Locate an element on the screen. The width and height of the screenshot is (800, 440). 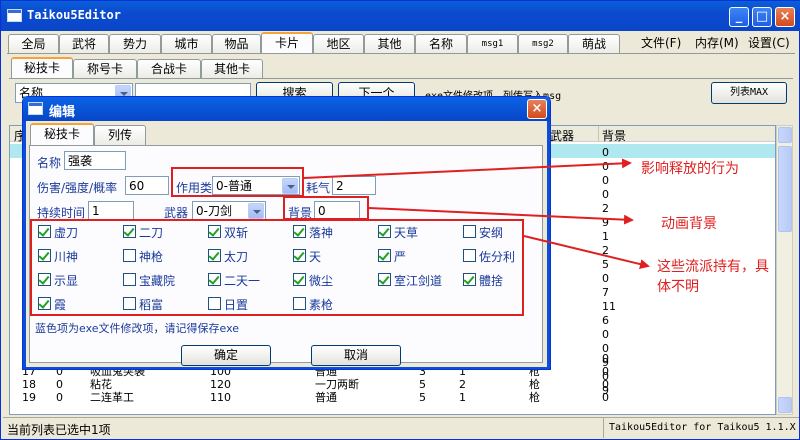
bg-note: 动画背景 is located at coordinates (689, 224).